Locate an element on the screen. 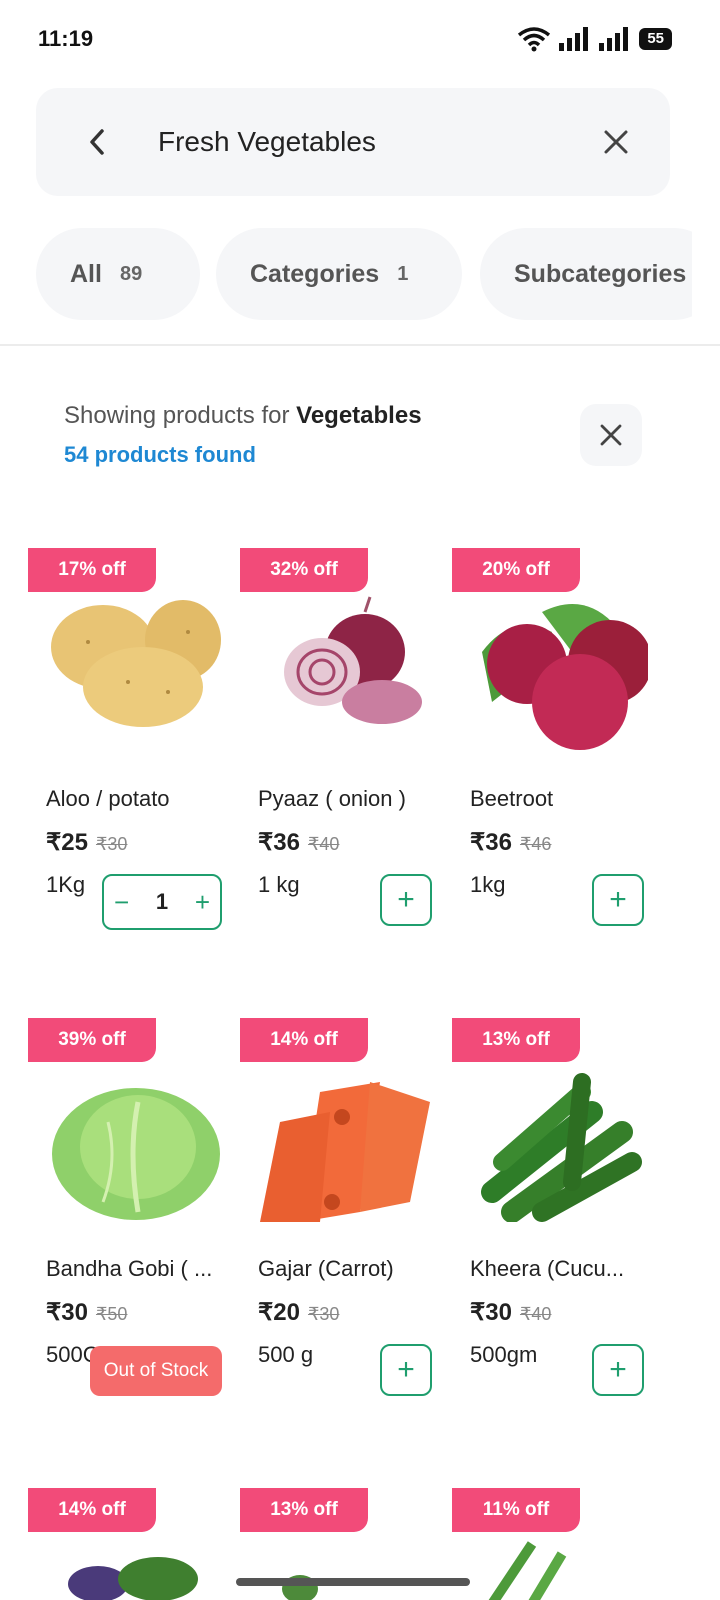 This screenshot has width=720, height=1600. onion-image is located at coordinates (353, 660).